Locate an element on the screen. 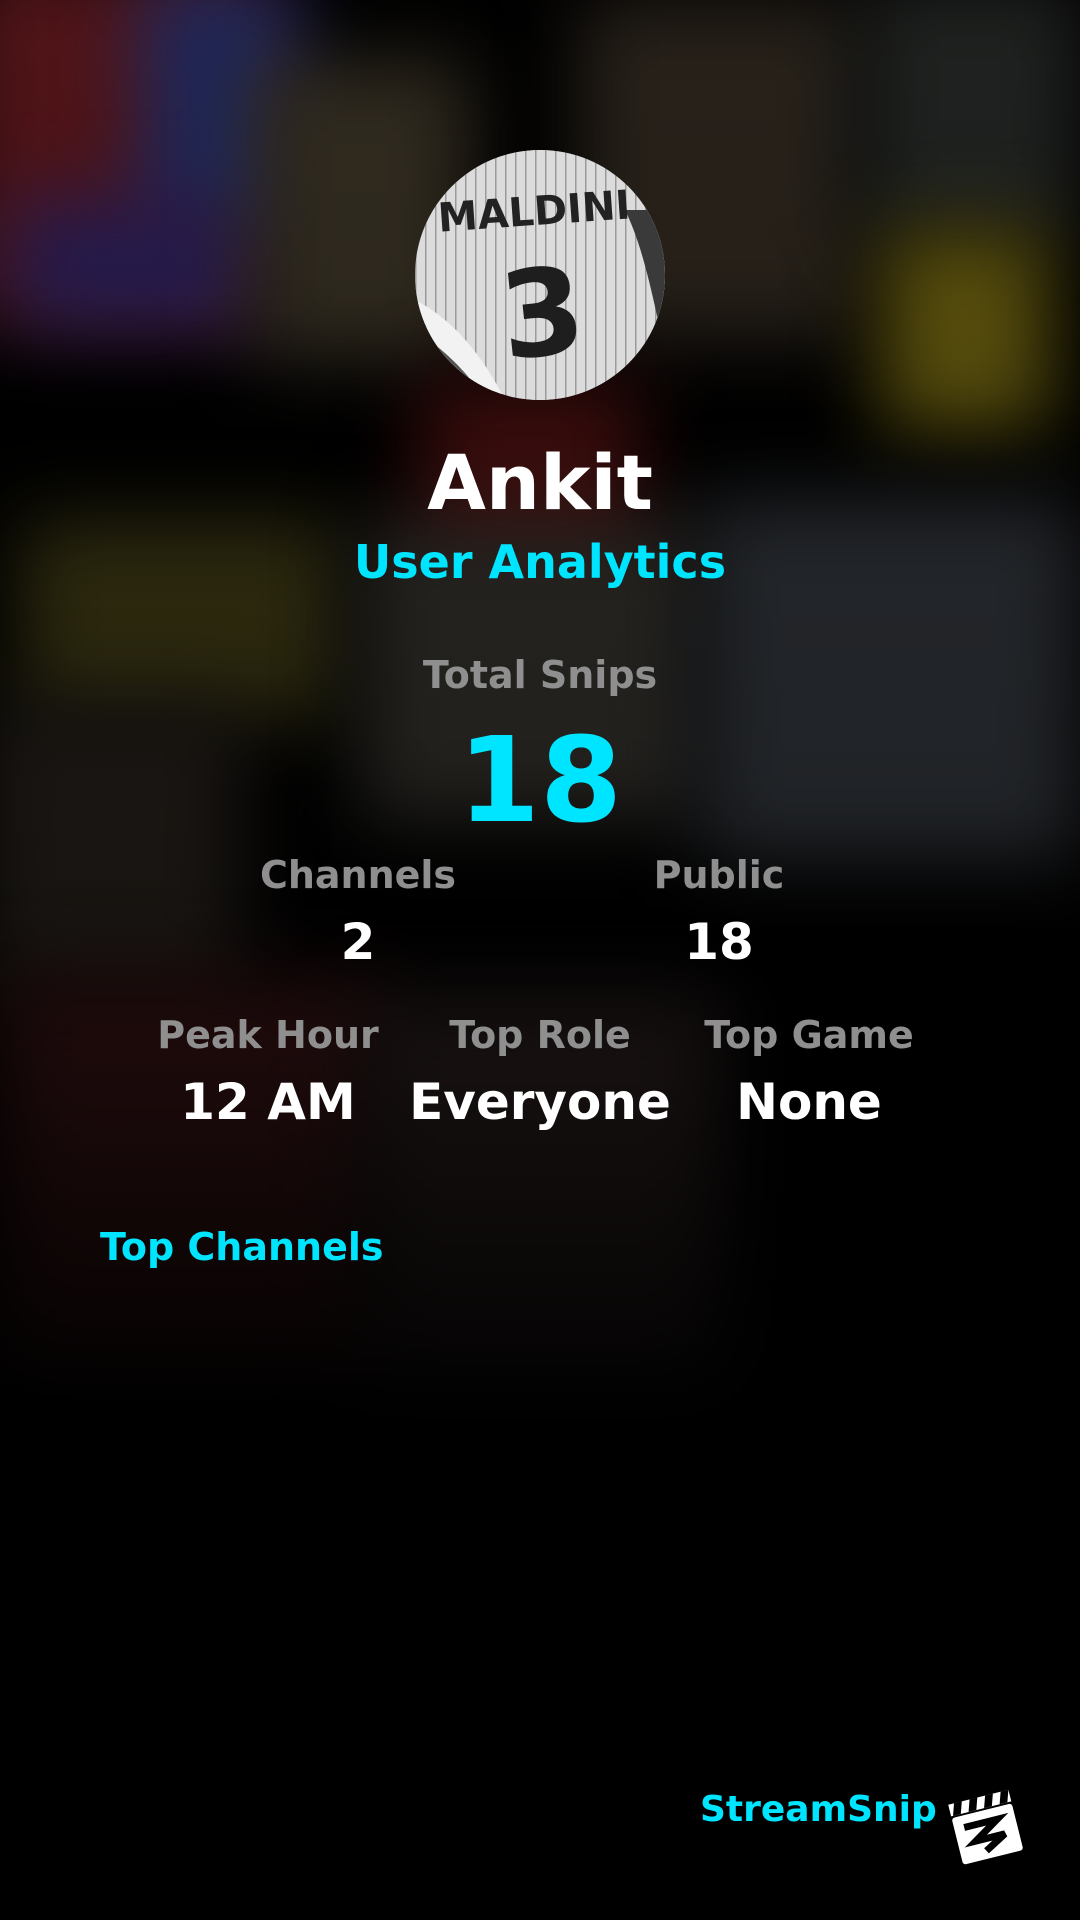 The image size is (1080, 1920). brand-name: StreamSnip is located at coordinates (818, 1809).